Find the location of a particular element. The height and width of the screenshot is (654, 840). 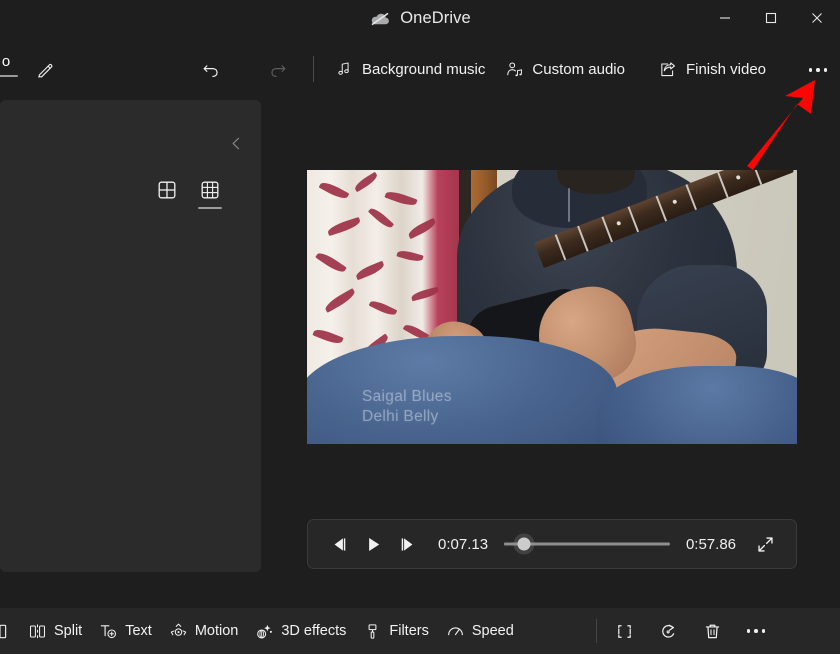

chevron-left-icon is located at coordinates (235, 143).